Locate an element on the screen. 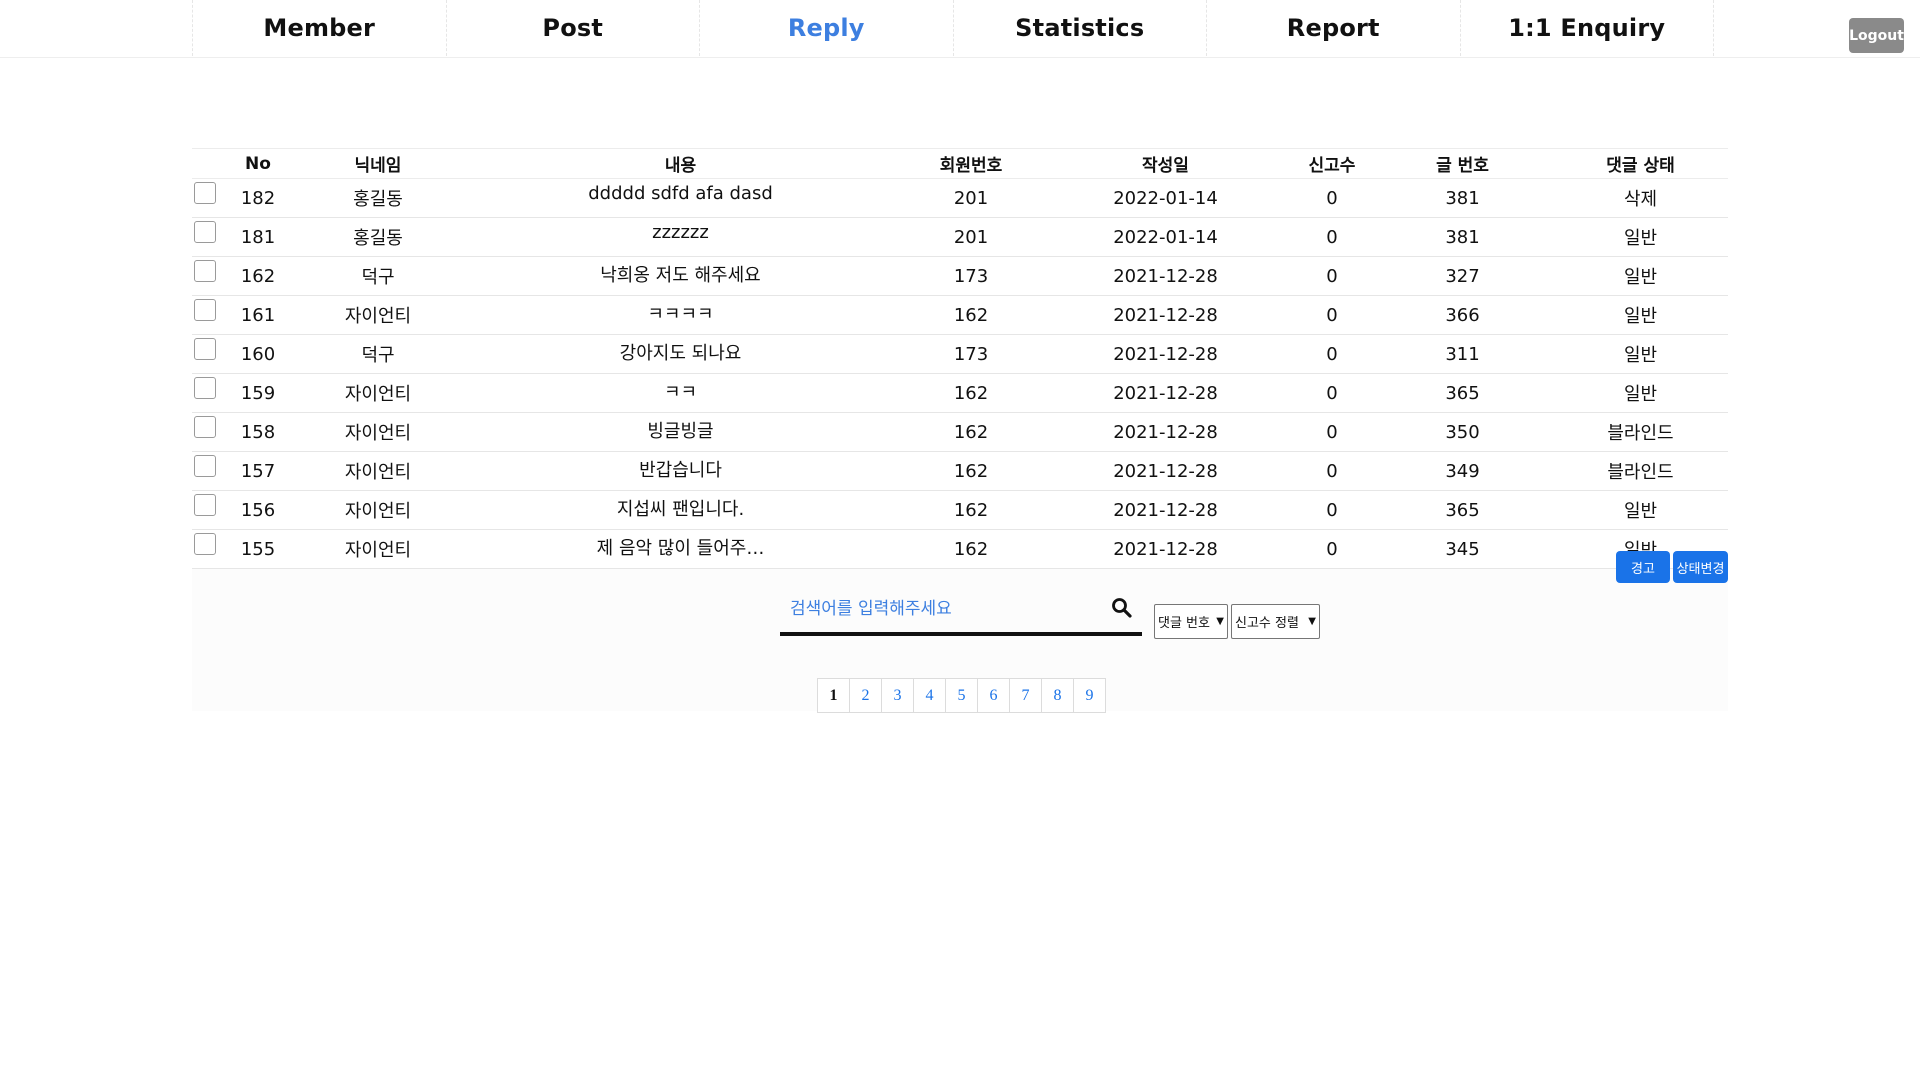  sort-select: 신고수 정렬 ▼ is located at coordinates (1275, 621).